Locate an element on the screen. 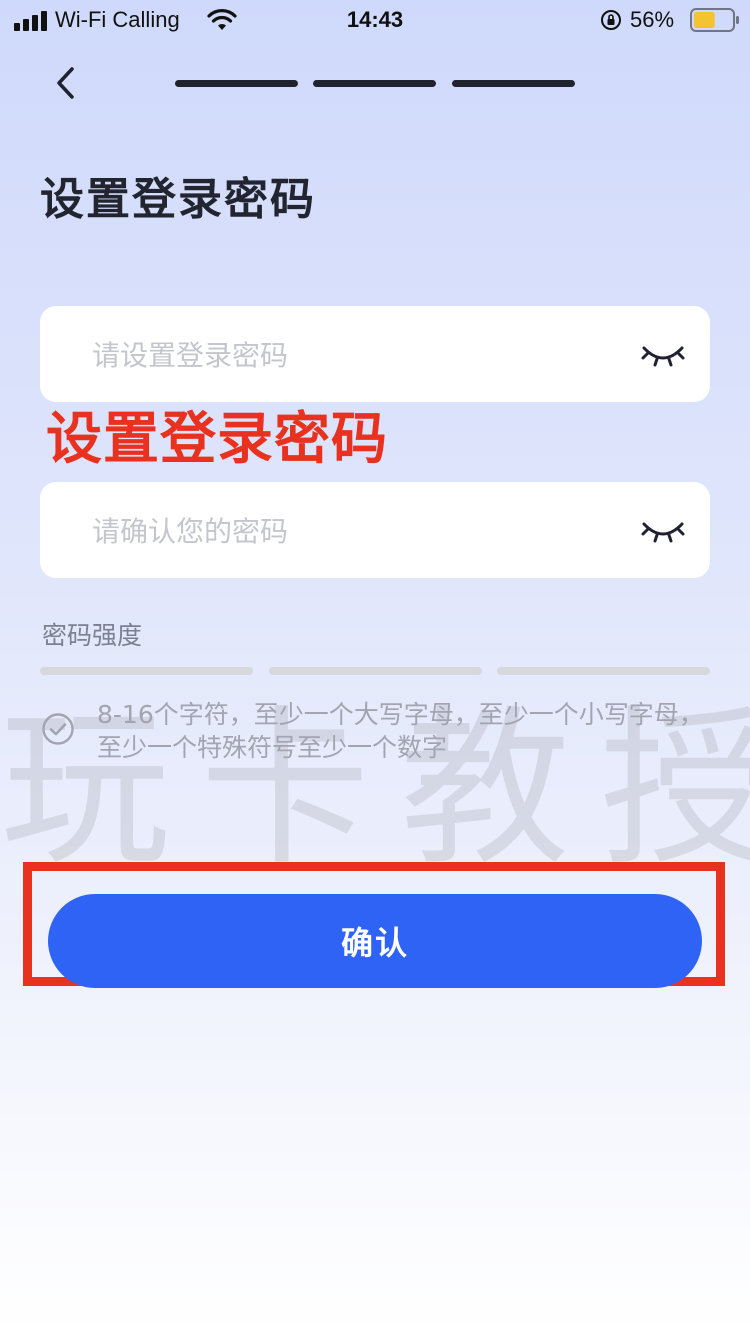 The image size is (750, 1334). chevron-left-icon is located at coordinates (65, 83).